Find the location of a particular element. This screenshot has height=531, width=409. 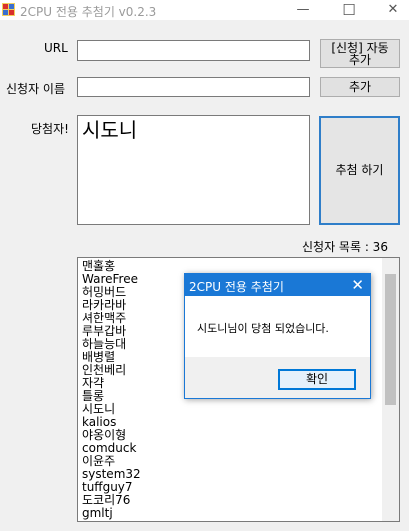

winner-label: 당첨자! is located at coordinates (50, 129).